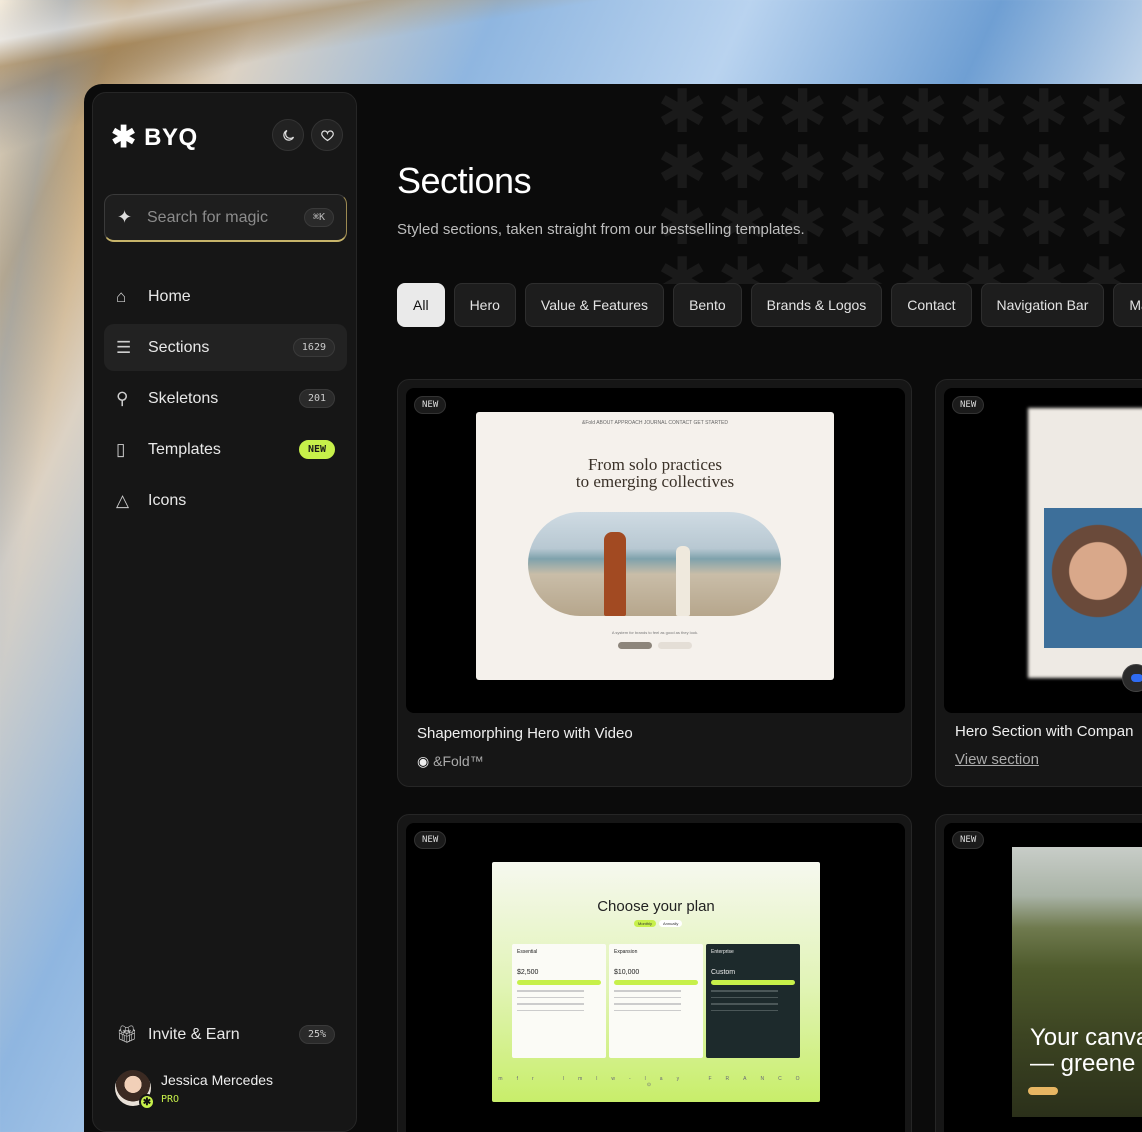 Image resolution: width=1142 pixels, height=1132 pixels. What do you see at coordinates (225, 347) in the screenshot?
I see `sidebar-item-sections: ☰ Sections 1629` at bounding box center [225, 347].